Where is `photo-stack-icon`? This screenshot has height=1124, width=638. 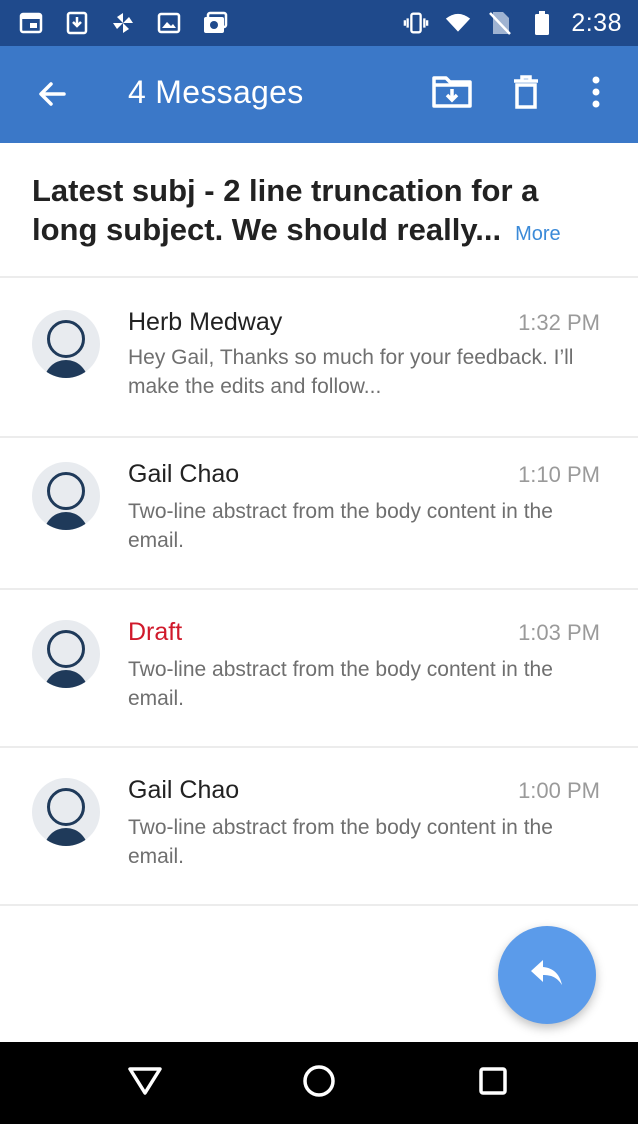
photo-stack-icon is located at coordinates (215, 23).